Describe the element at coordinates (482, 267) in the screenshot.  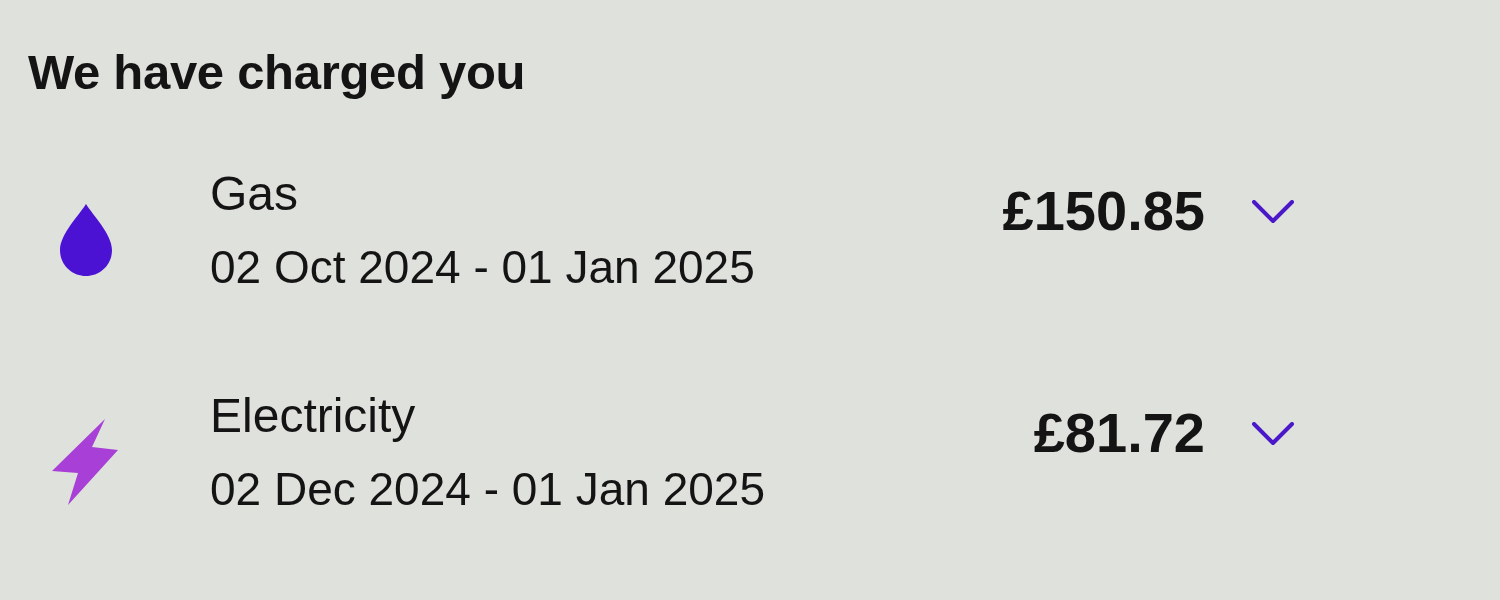
I see `billing-period: 02 Oct 2024 - 01 Jan 2025` at that location.